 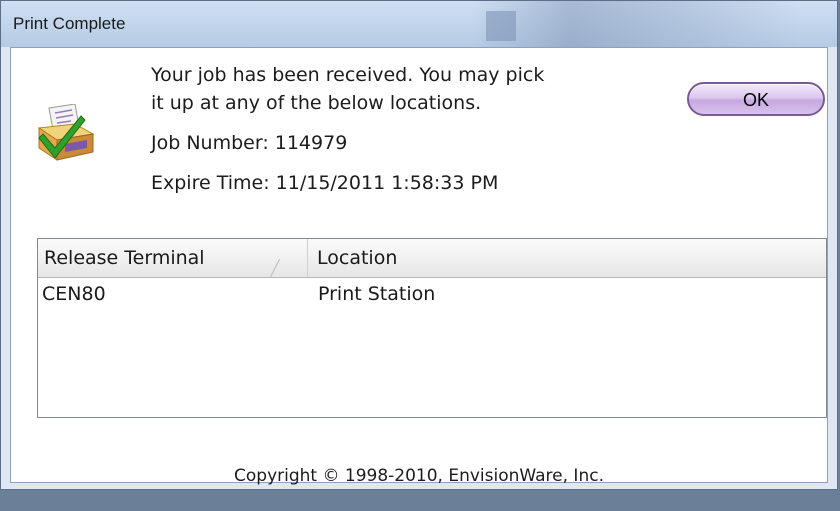 I want to click on message-line-1: Your job has been received. You may pick, so click(x=348, y=75).